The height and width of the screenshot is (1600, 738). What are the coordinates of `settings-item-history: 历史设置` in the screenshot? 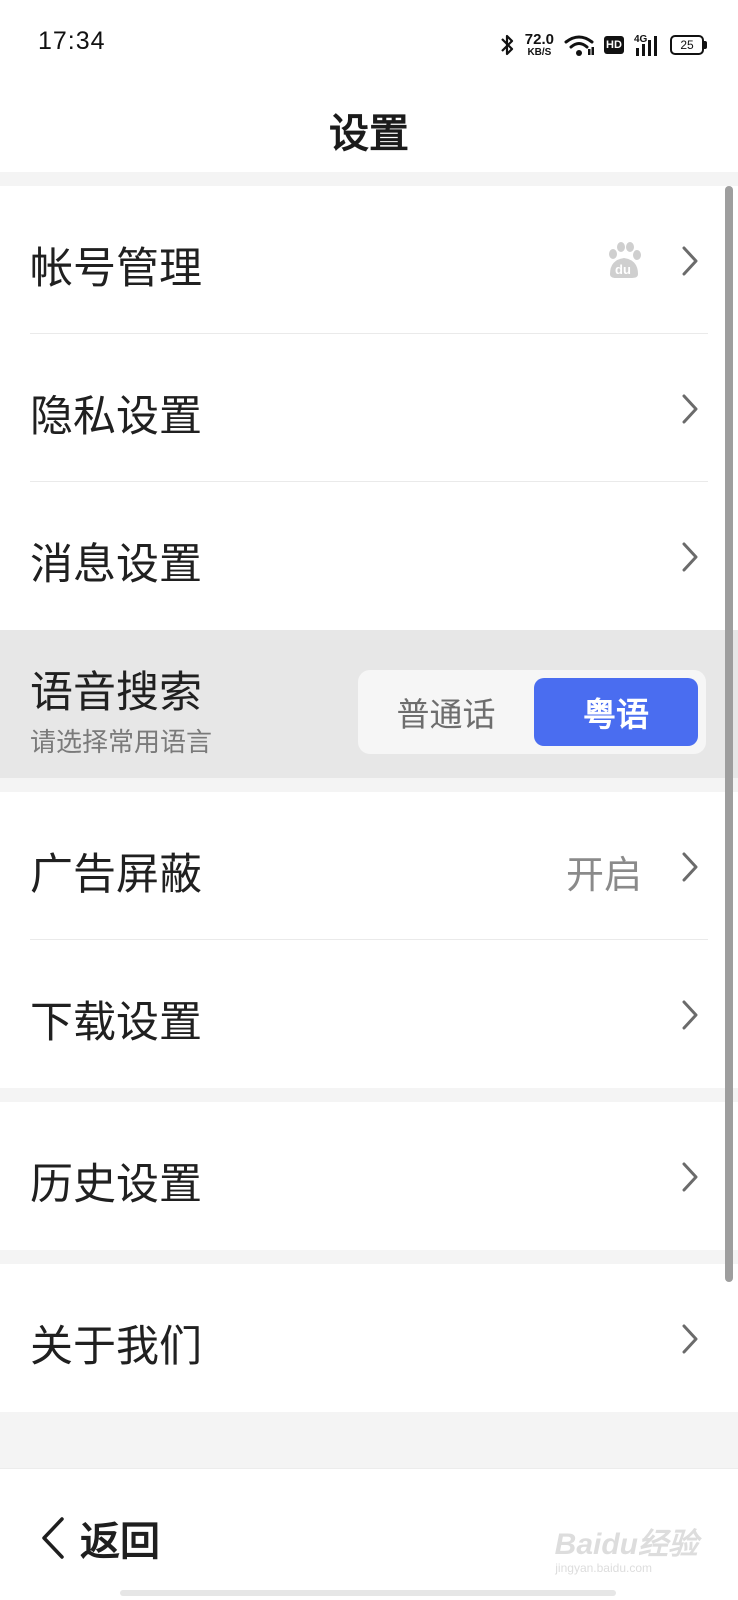 It's located at (369, 1176).